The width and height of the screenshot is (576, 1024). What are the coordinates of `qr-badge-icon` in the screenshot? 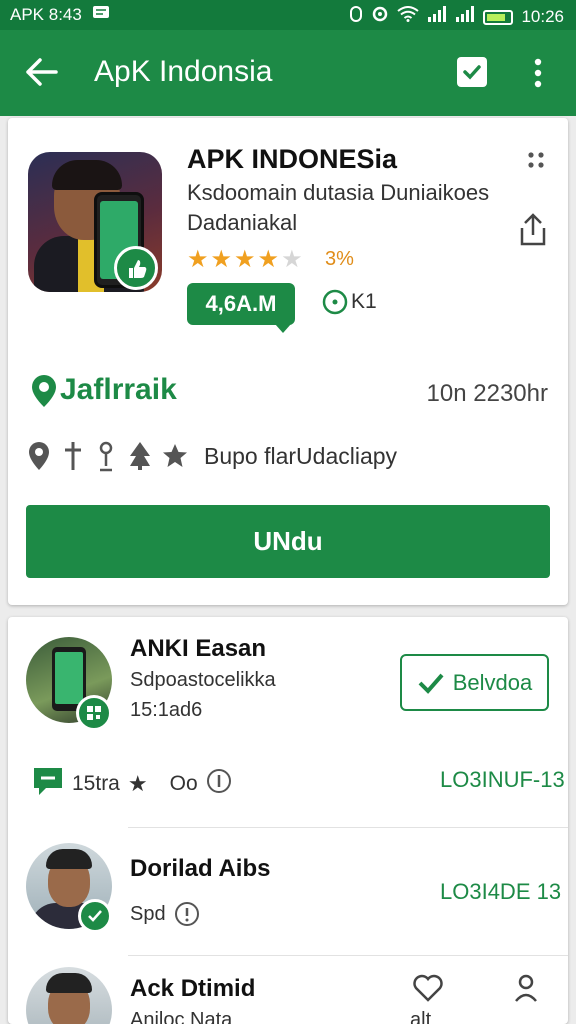 It's located at (94, 713).